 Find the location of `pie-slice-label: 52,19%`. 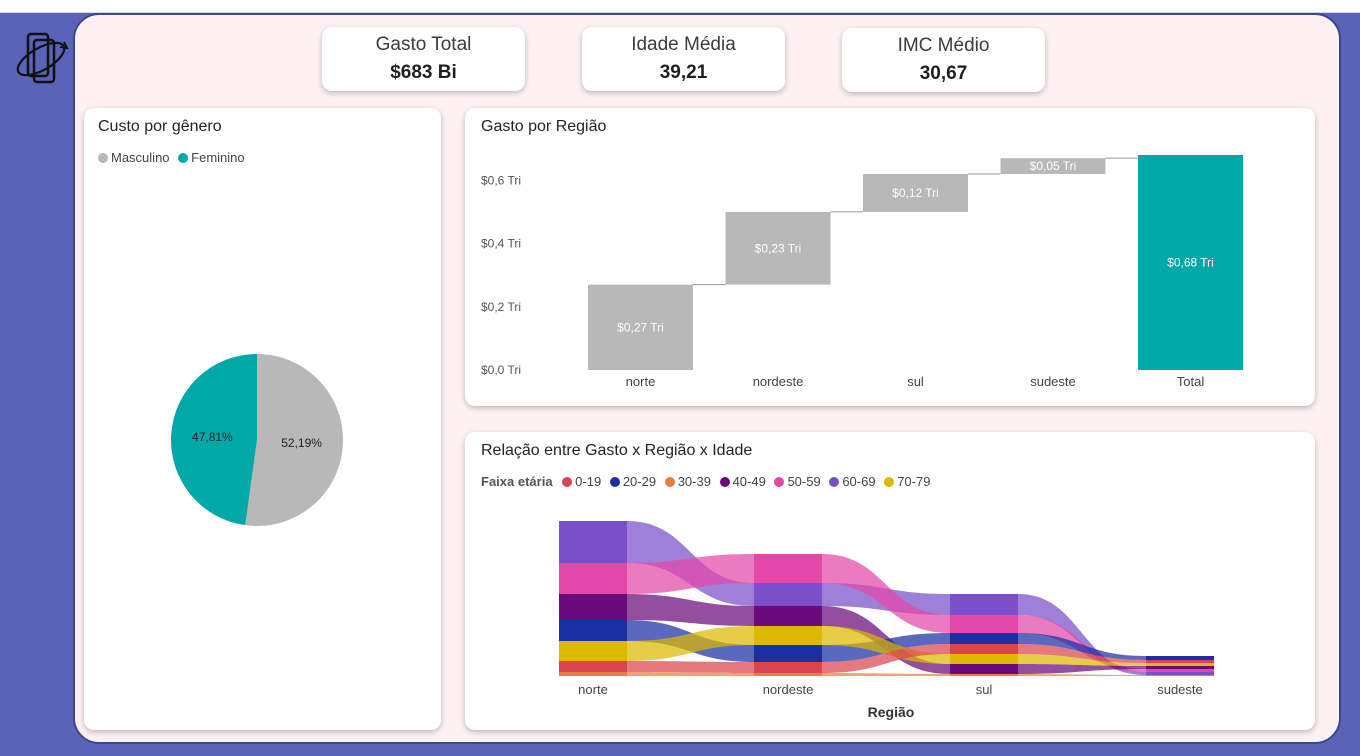

pie-slice-label: 52,19% is located at coordinates (301, 443).